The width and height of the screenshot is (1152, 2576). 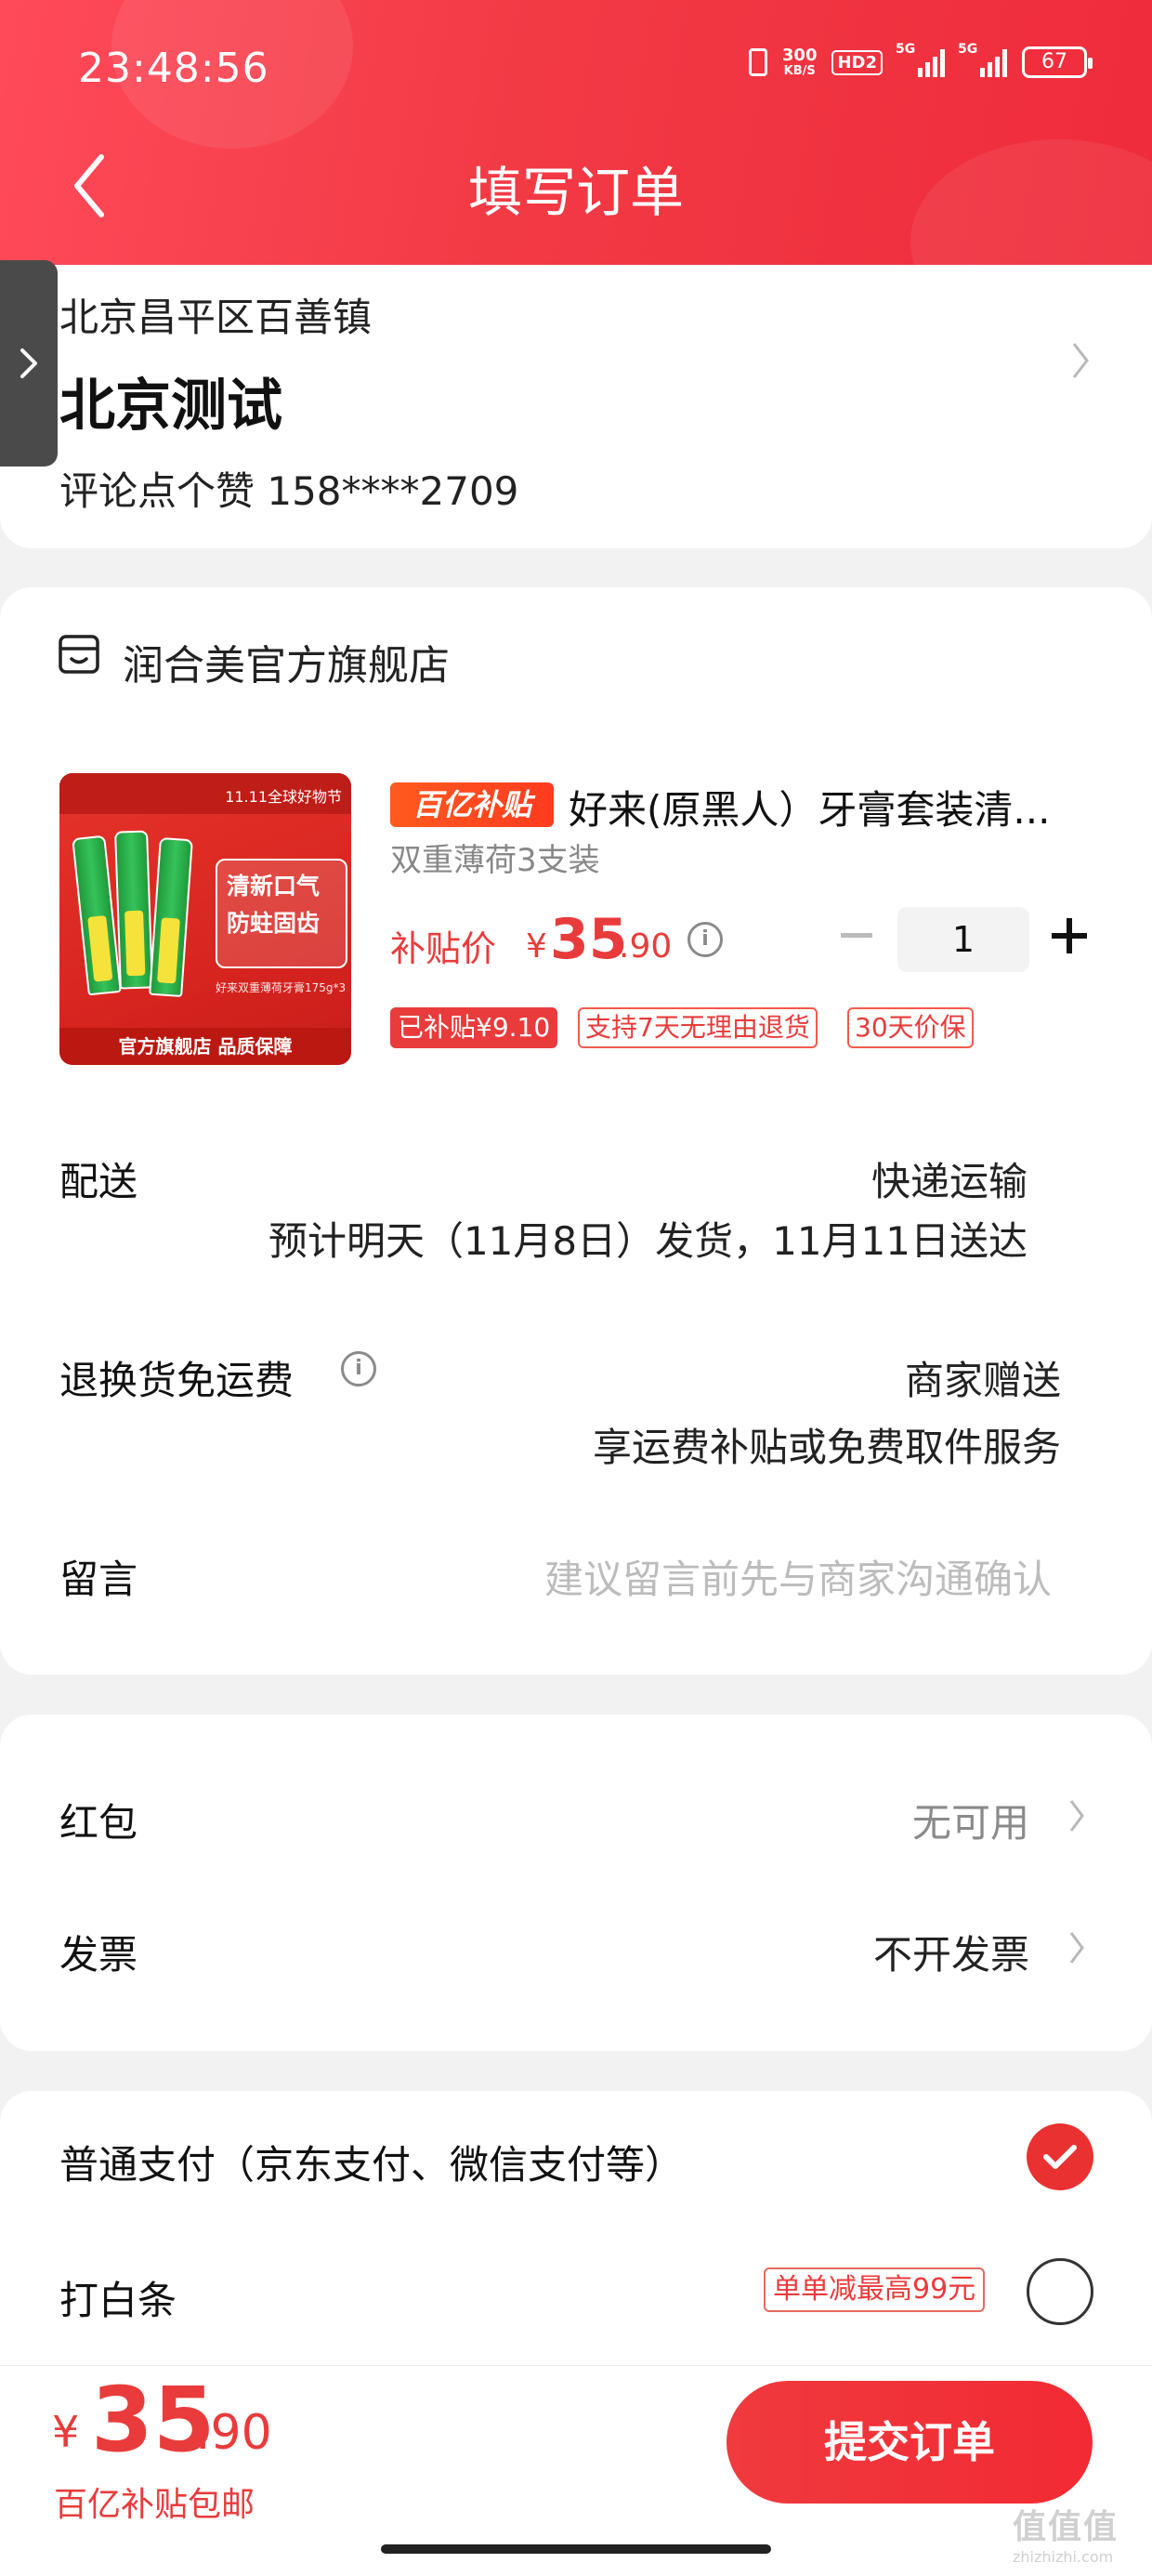 I want to click on chevron-right-icon, so click(x=28, y=363).